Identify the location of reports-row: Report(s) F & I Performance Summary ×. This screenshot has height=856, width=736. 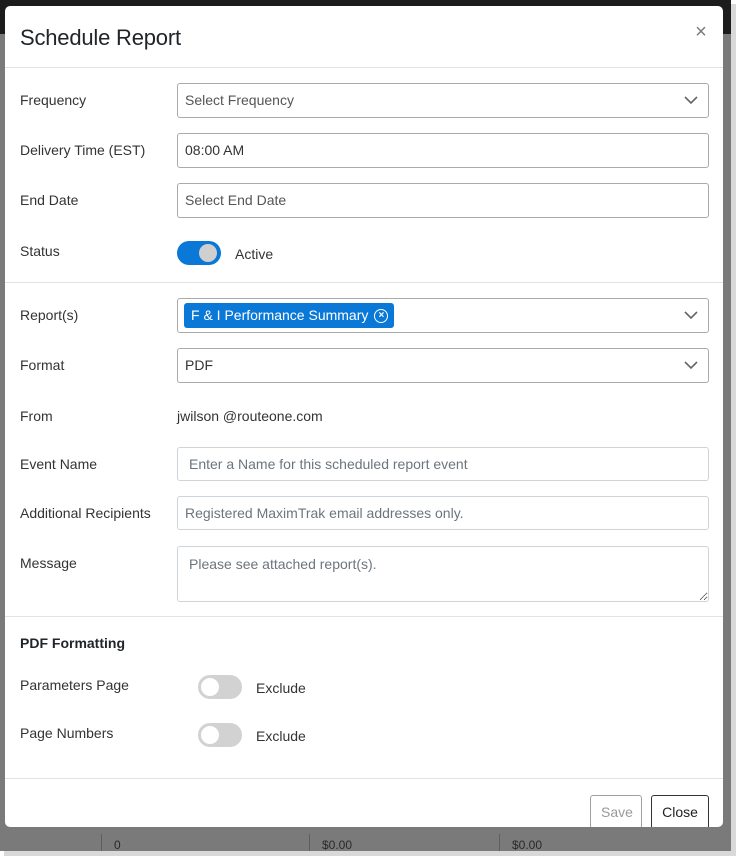
(364, 316).